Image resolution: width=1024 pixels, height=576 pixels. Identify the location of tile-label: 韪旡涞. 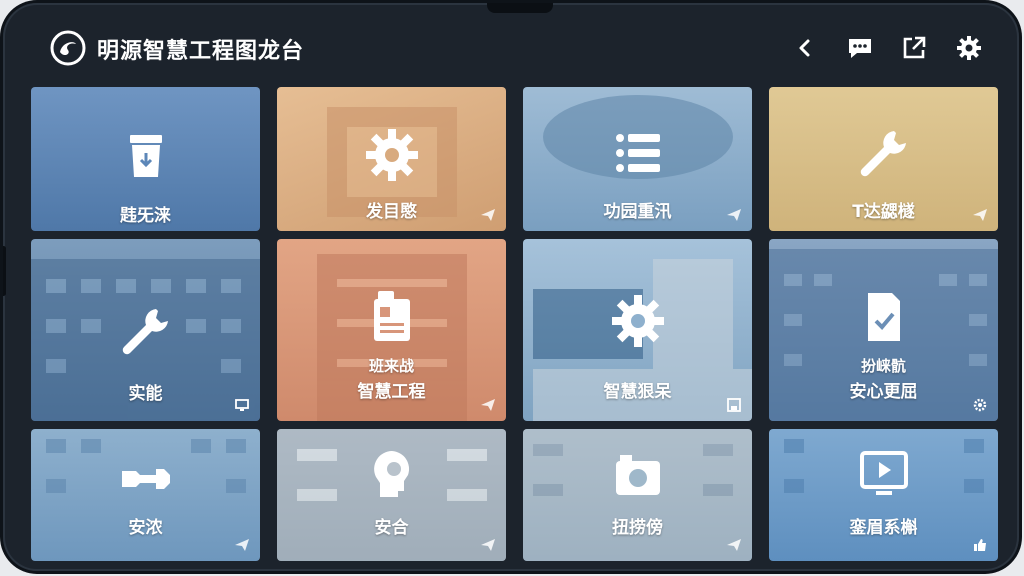
(145, 216).